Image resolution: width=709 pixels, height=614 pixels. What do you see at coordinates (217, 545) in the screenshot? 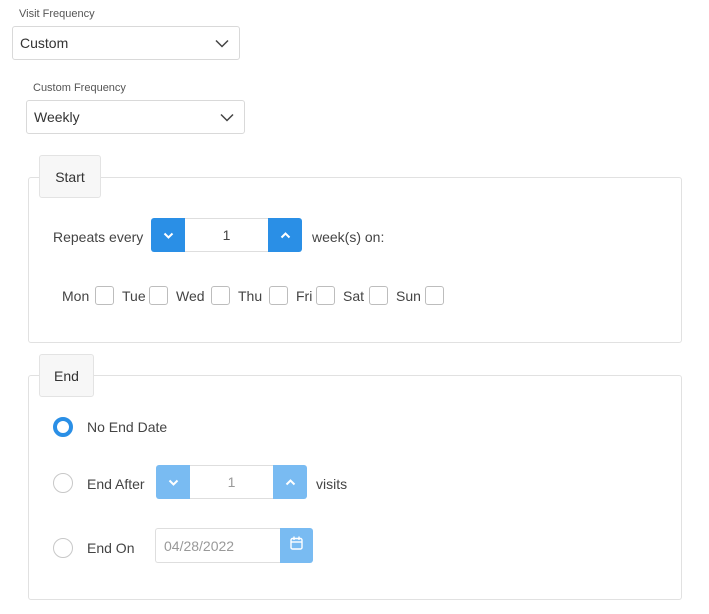
I see `end-on-date-input: 04/28/2022` at bounding box center [217, 545].